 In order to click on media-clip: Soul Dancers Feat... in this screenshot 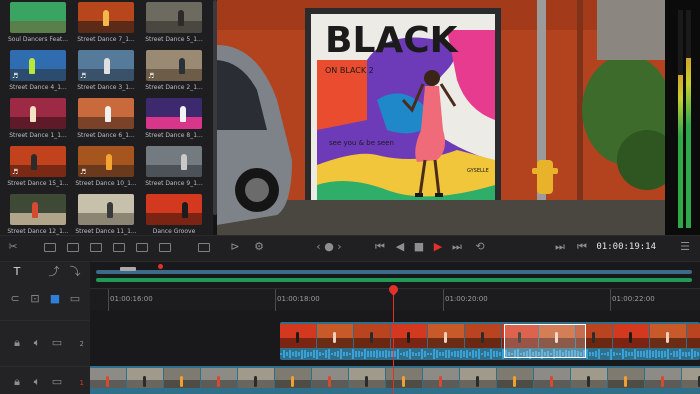, I will do `click(38, 22)`.